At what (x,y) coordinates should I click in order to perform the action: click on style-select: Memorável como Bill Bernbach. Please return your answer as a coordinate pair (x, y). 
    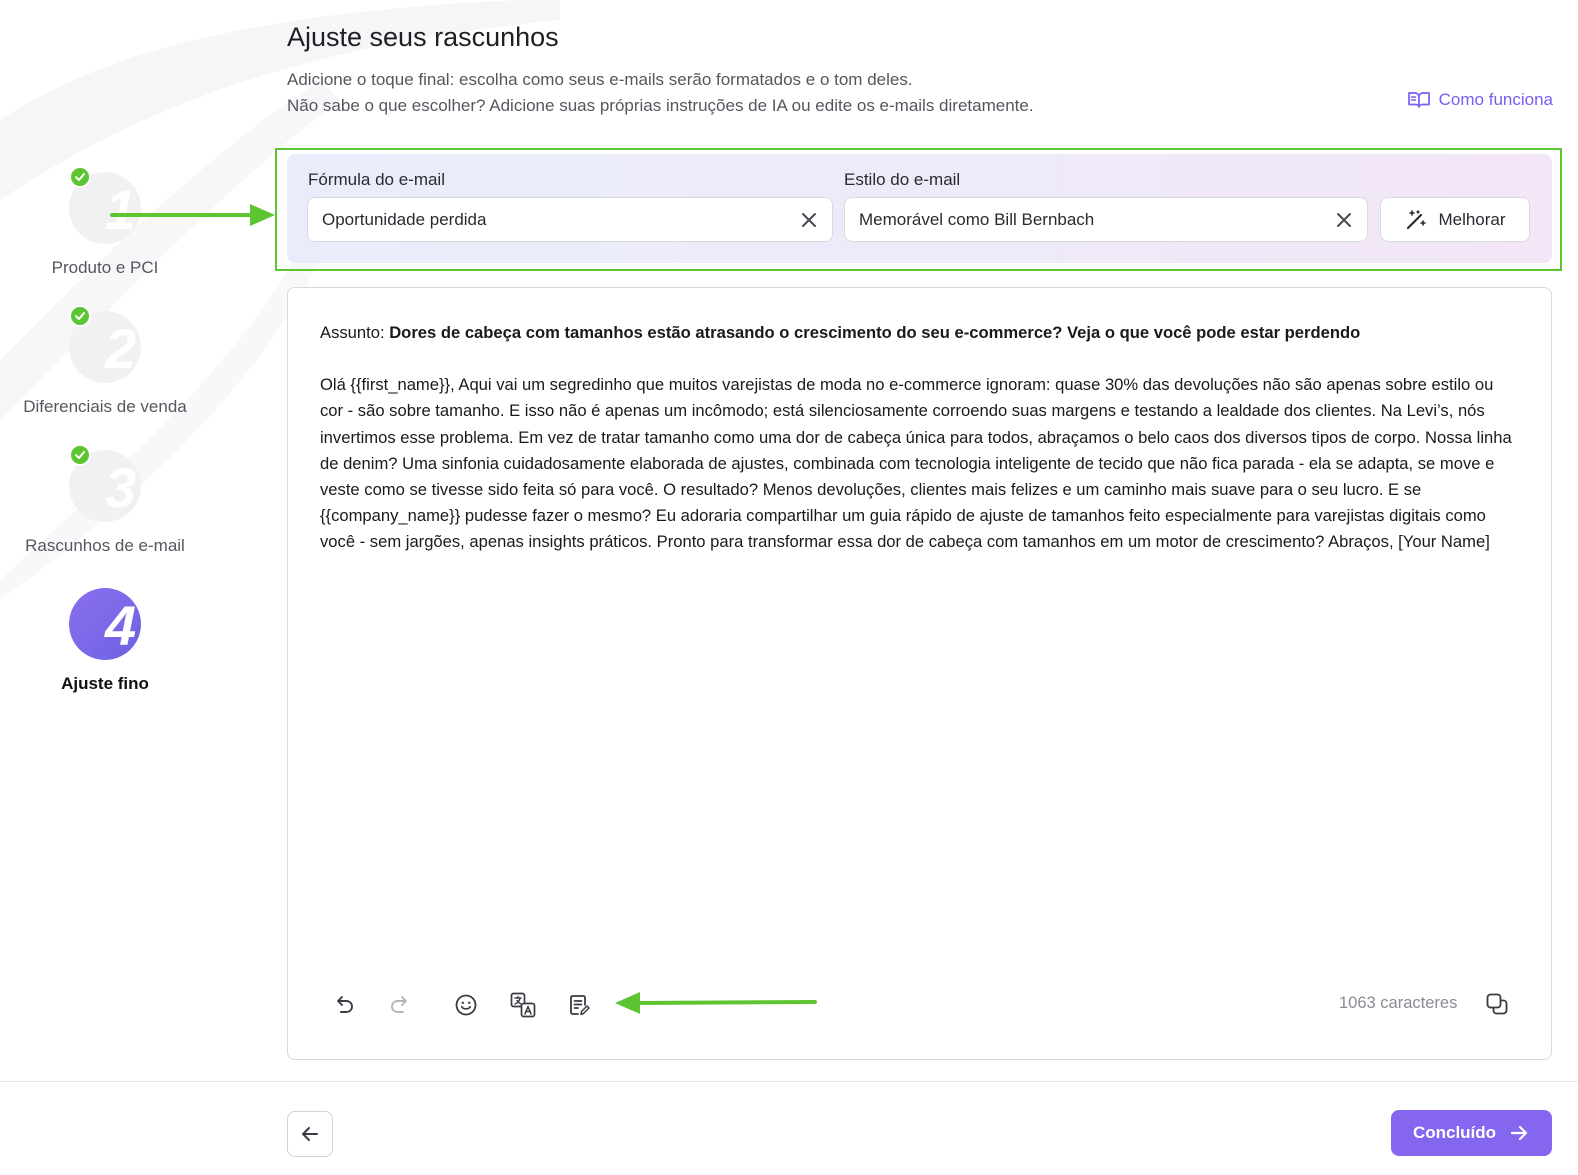
    Looking at the image, I should click on (1106, 219).